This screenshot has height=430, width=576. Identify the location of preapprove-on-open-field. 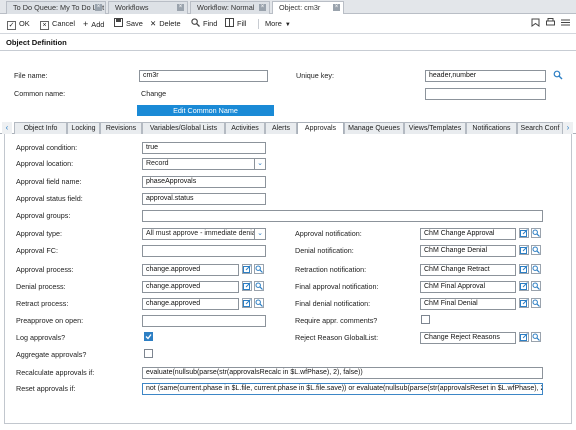
(204, 321).